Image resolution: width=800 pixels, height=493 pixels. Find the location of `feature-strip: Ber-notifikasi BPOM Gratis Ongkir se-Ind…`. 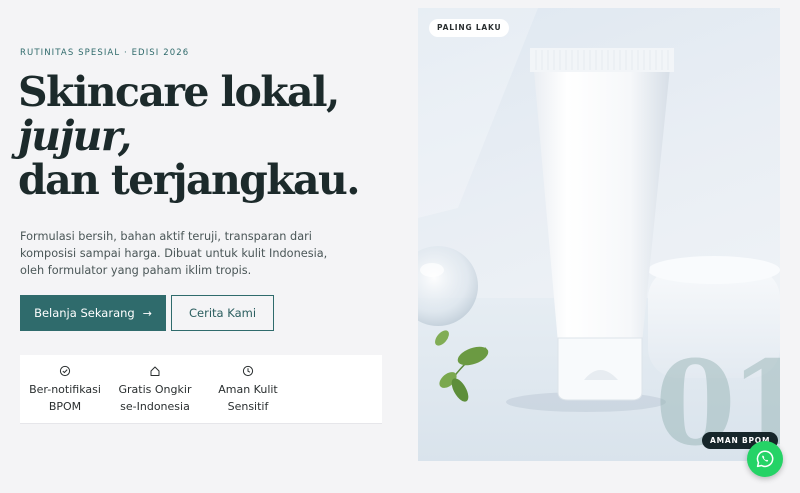

feature-strip: Ber-notifikasi BPOM Gratis Ongkir se-Ind… is located at coordinates (201, 389).